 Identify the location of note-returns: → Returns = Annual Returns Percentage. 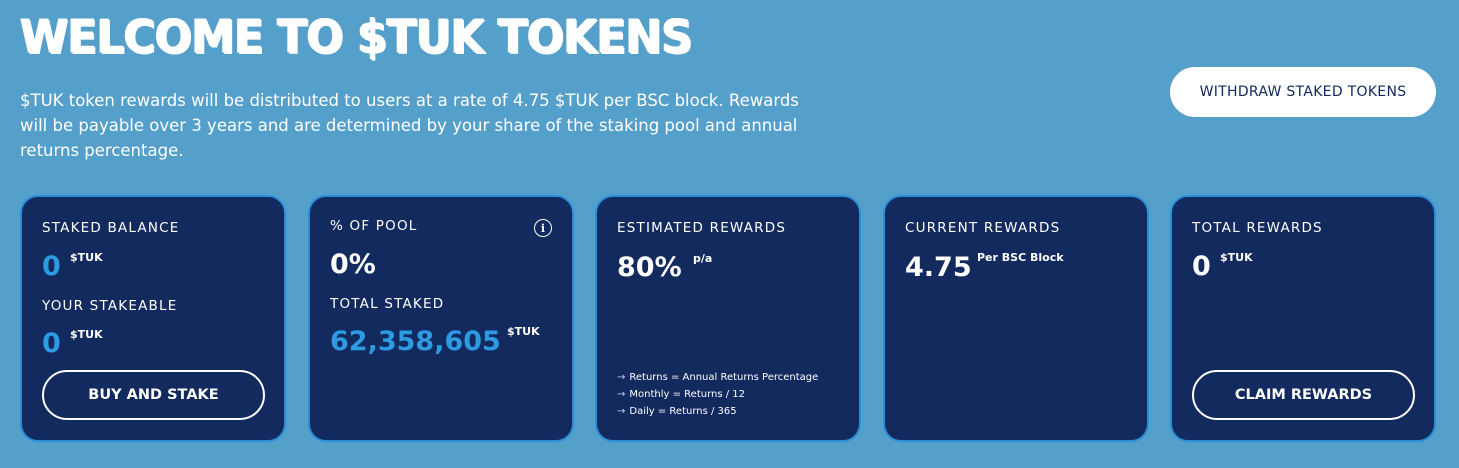
(717, 377).